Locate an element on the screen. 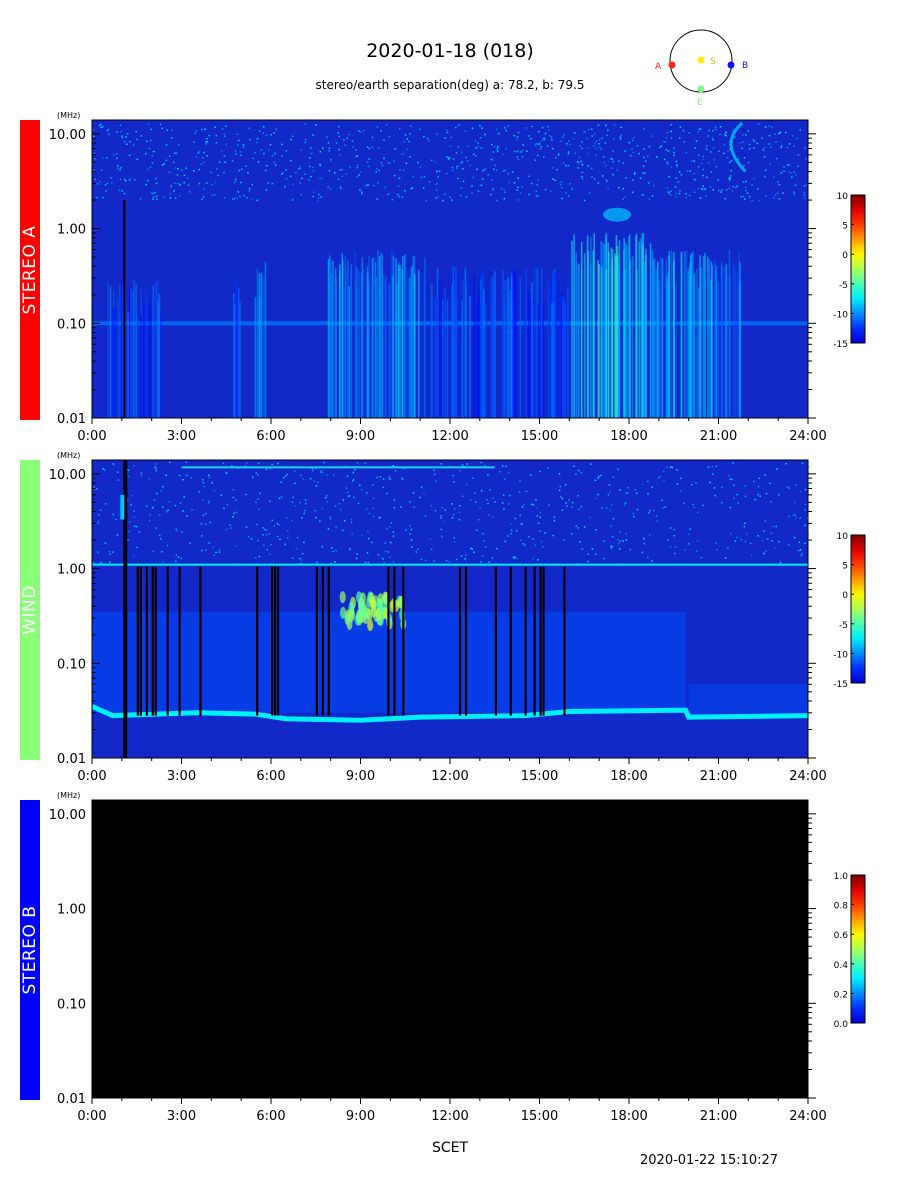 This screenshot has width=900, height=1200. y-tick-label: 10.00 is located at coordinates (67, 815).